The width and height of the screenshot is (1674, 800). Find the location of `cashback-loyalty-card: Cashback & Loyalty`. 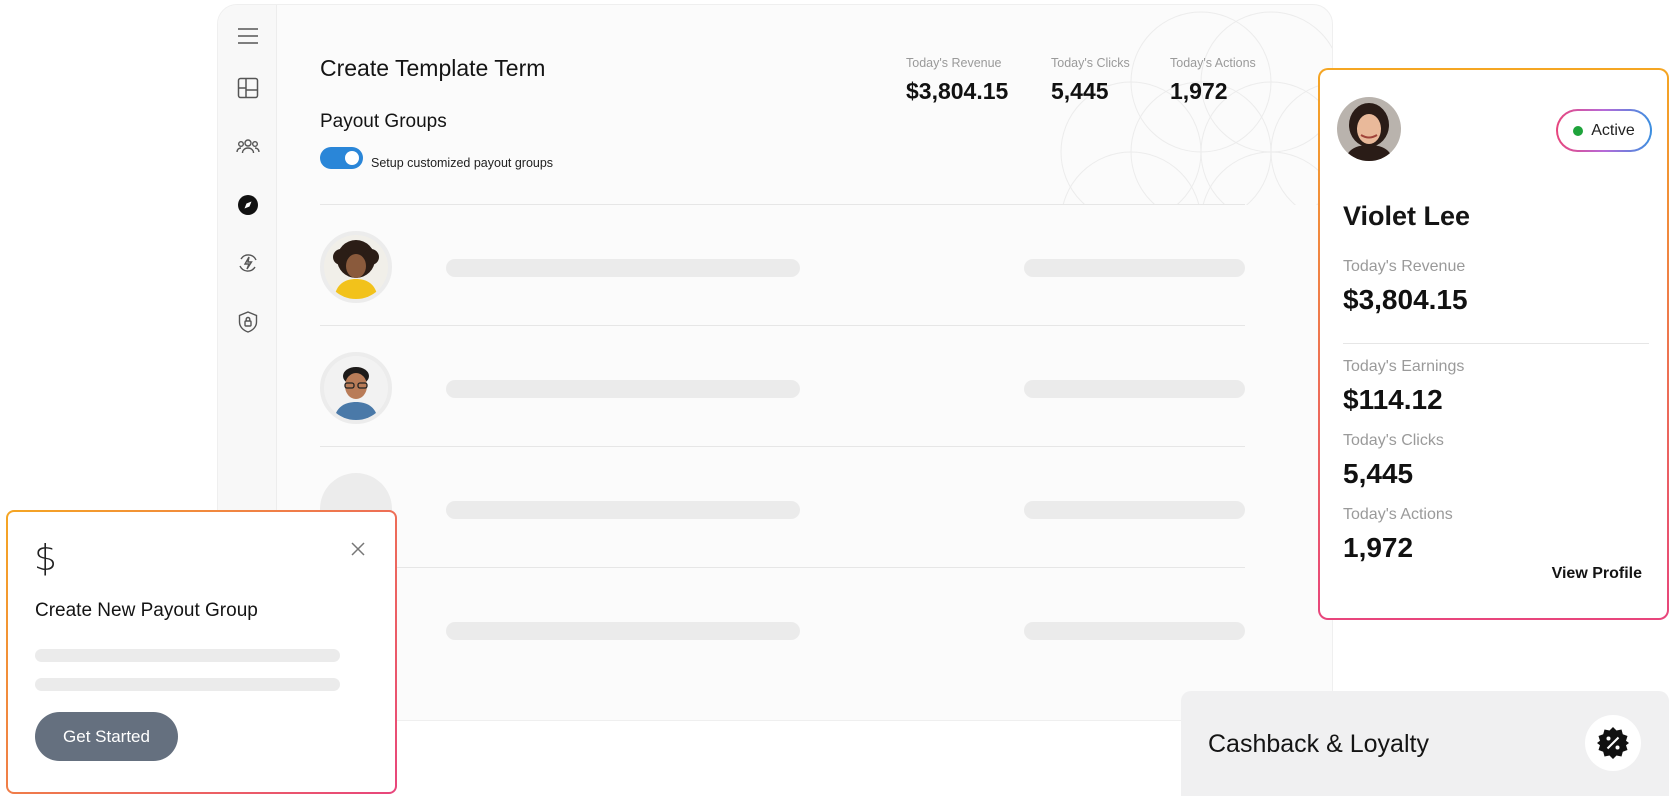

cashback-loyalty-card: Cashback & Loyalty is located at coordinates (1425, 743).